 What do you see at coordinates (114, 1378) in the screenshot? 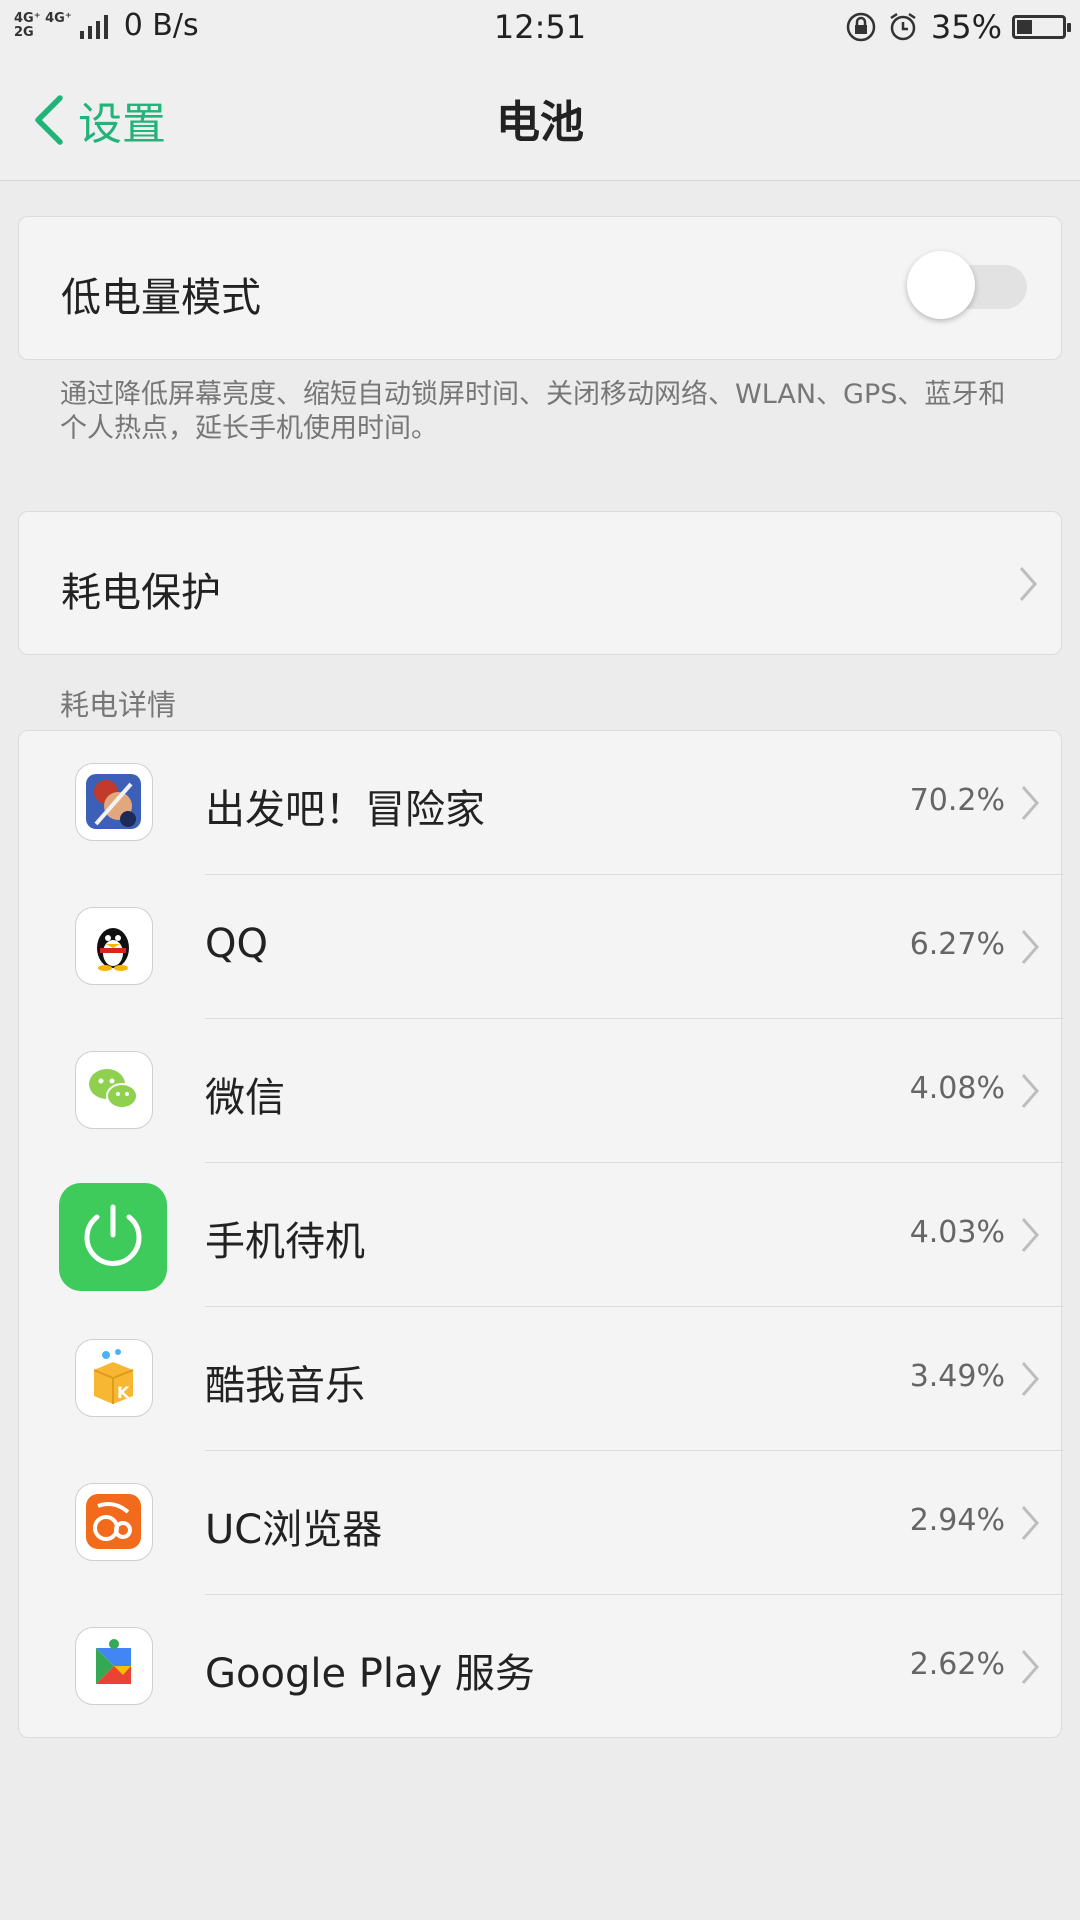
I see `kuwo-music-icon: K` at bounding box center [114, 1378].